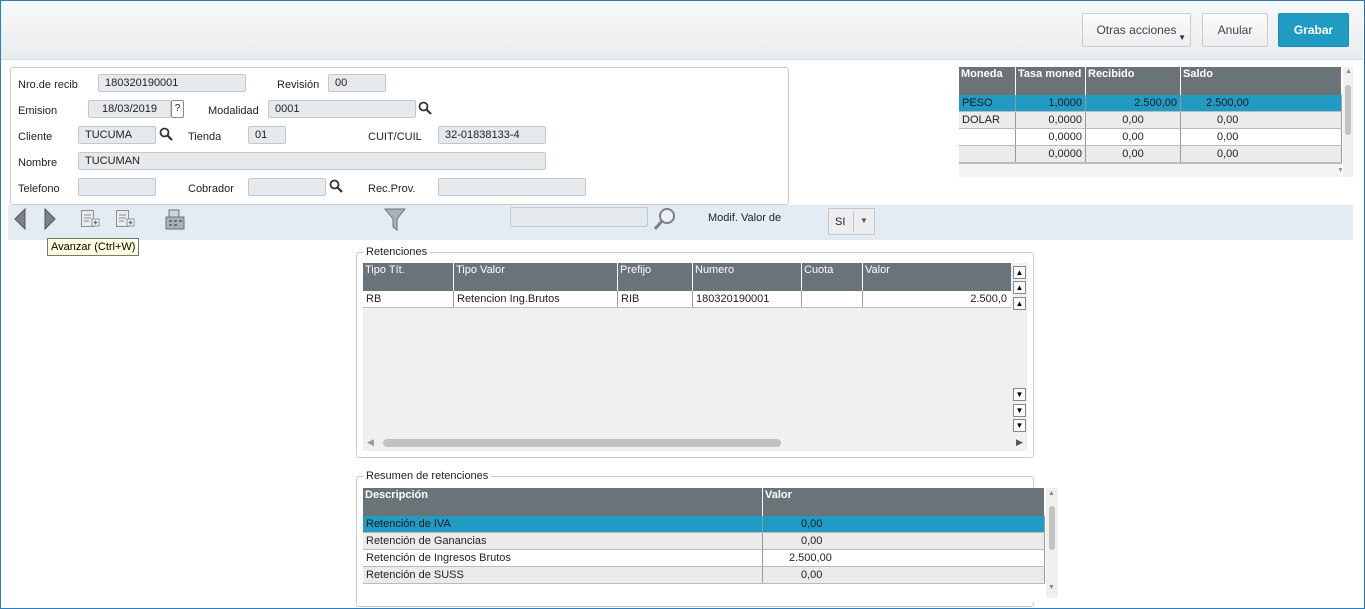  I want to click on emision-label: Emision, so click(38, 111).